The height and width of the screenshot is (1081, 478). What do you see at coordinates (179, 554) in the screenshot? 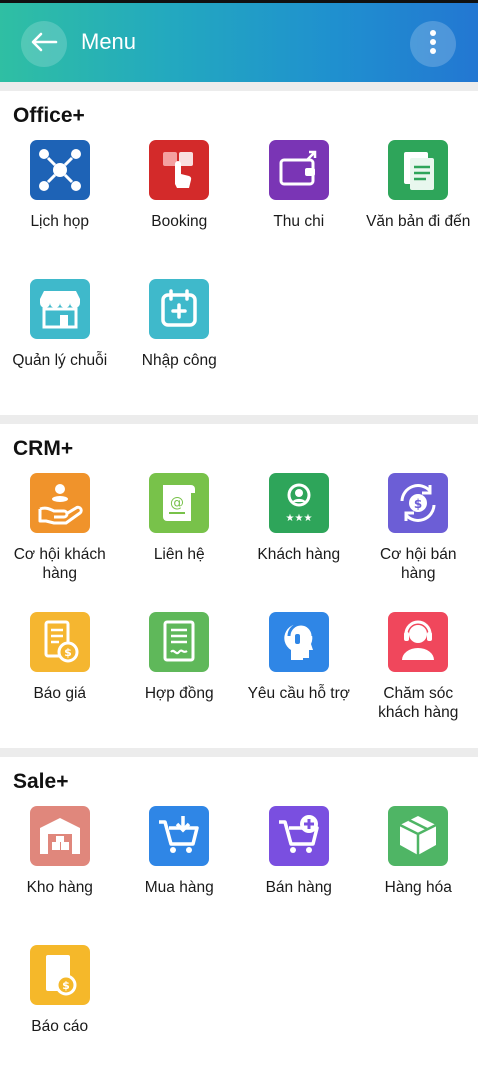
I see `menu-item-label: Liên hệ` at bounding box center [179, 554].